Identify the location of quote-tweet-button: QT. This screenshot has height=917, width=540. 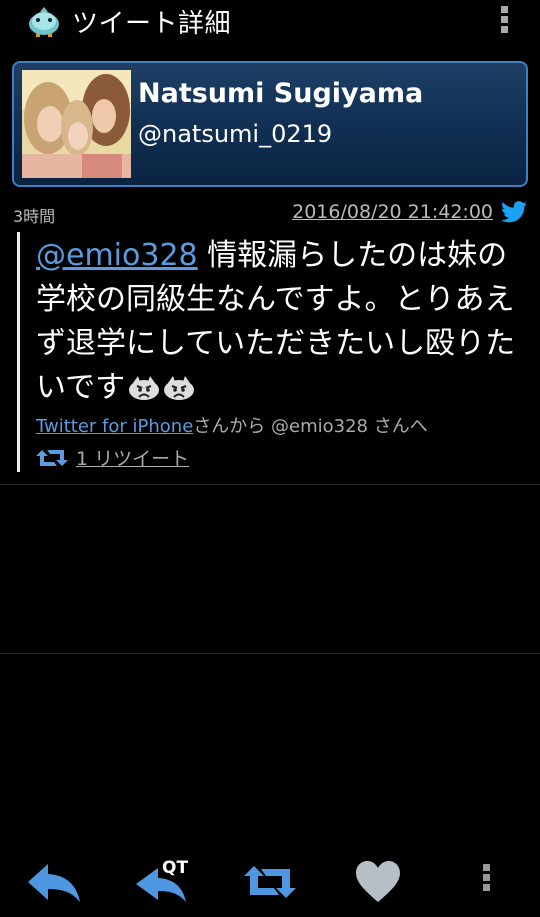
(162, 882).